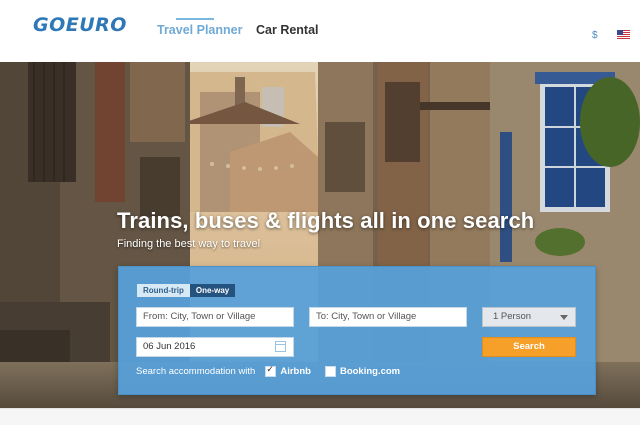  What do you see at coordinates (215, 317) in the screenshot?
I see `origin-input: From: City, Town or Village` at bounding box center [215, 317].